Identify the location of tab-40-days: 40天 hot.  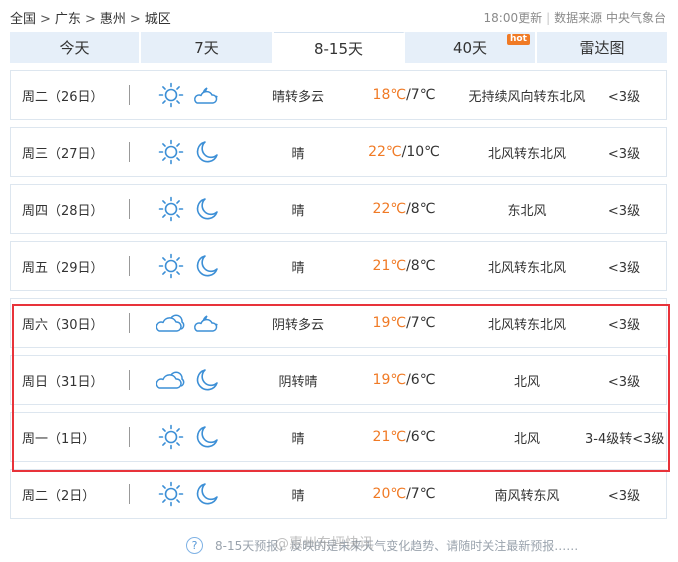
(471, 47).